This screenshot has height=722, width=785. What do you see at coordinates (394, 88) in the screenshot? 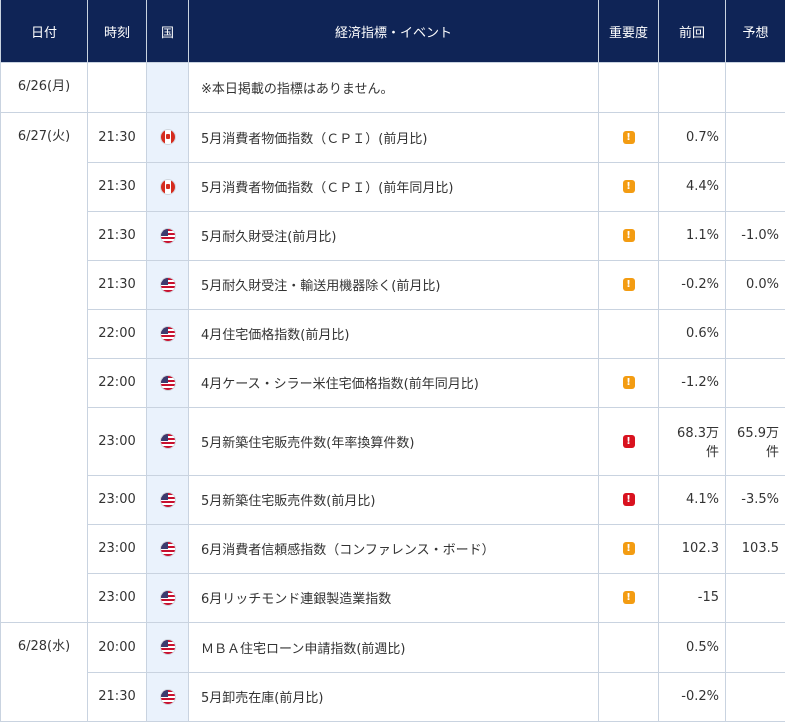
I see `event-cell: ※本日掲載の指標はありません。` at bounding box center [394, 88].